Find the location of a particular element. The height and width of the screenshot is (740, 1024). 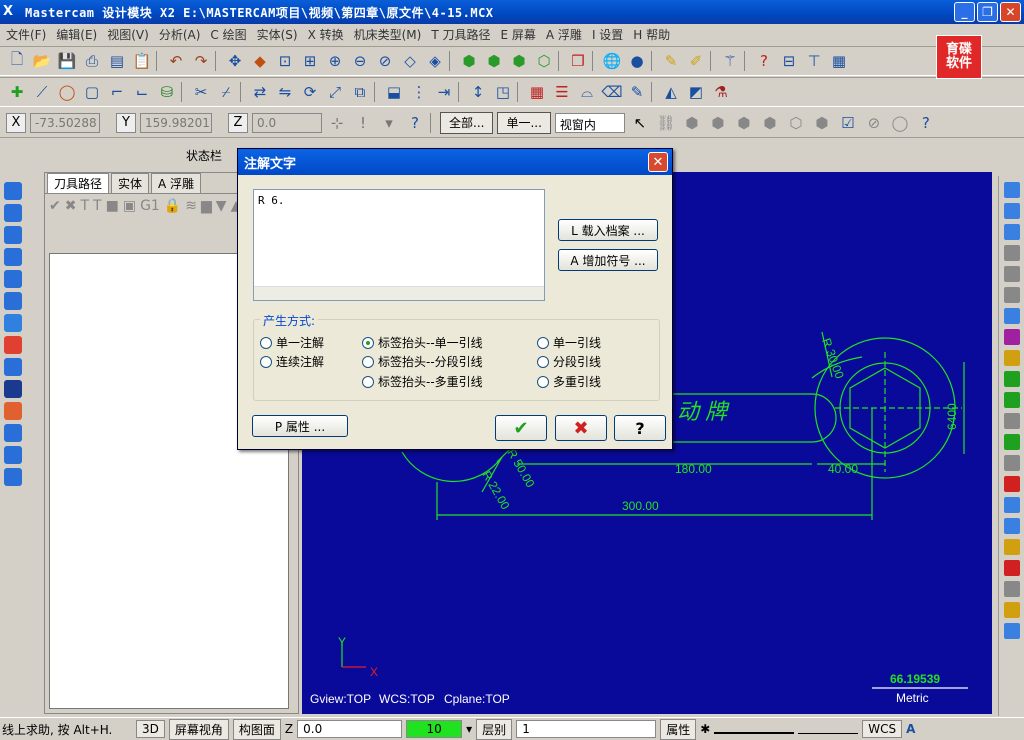

r-tool-20-icon is located at coordinates (1011, 589).